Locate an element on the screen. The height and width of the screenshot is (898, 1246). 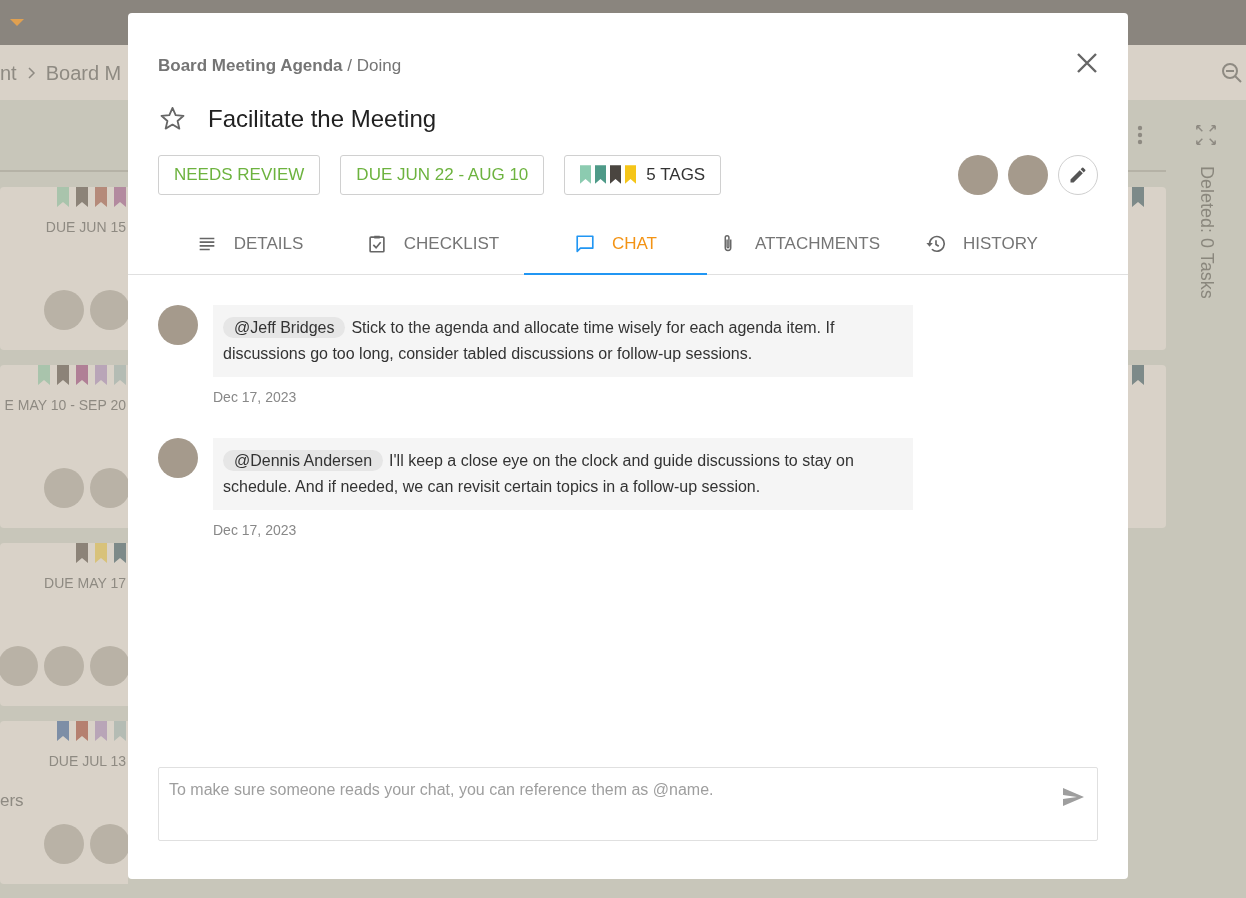
chat-message: @Jeff Bridges Stick to the agenda and allocate time wisely for each agenda item. If discussions go too long, consider tabled discussions or follow-up sessions. is located at coordinates (563, 340).